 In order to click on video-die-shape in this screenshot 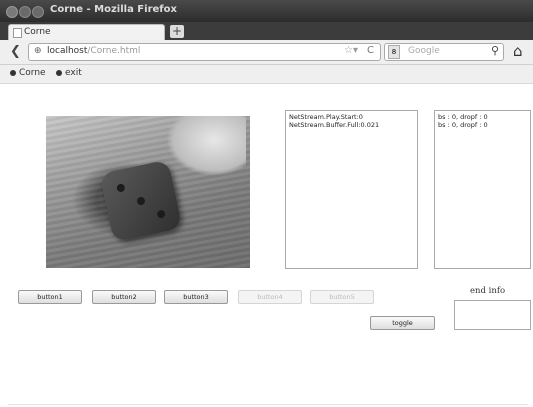, I will do `click(141, 201)`.